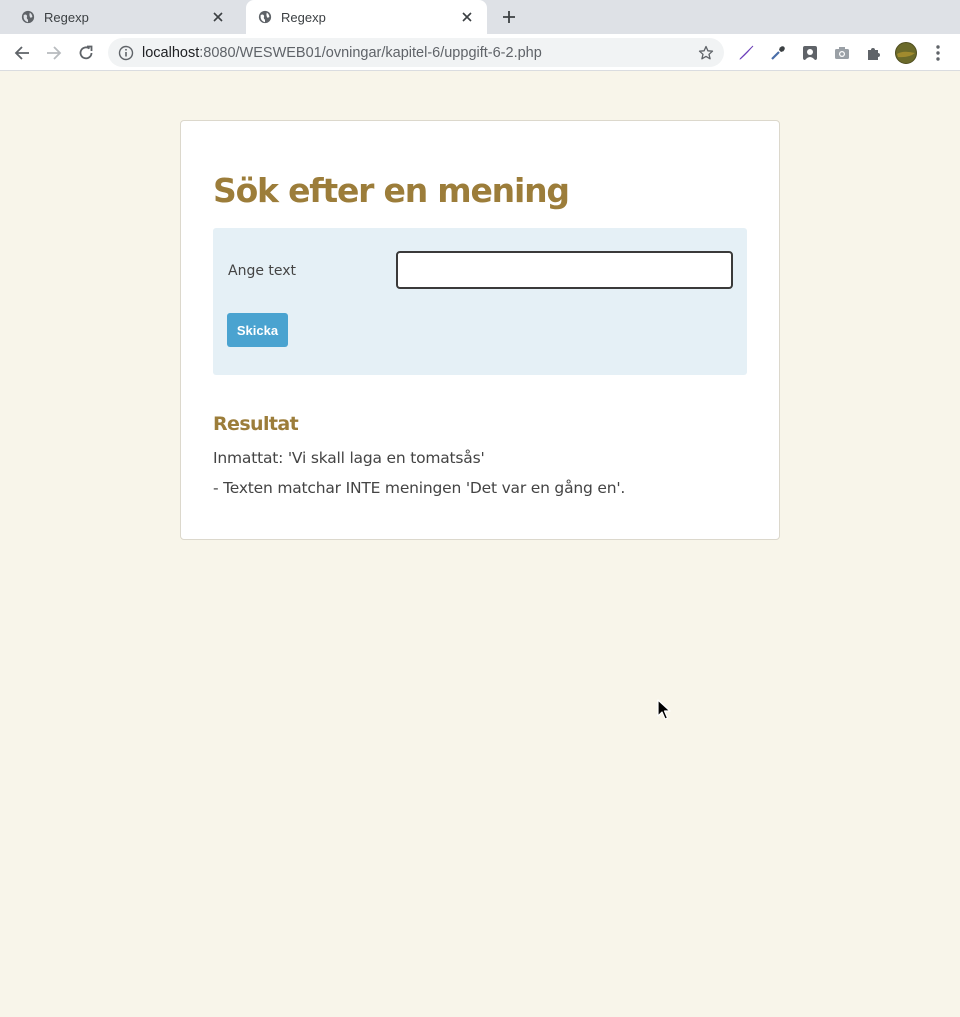  I want to click on plus-icon, so click(509, 17).